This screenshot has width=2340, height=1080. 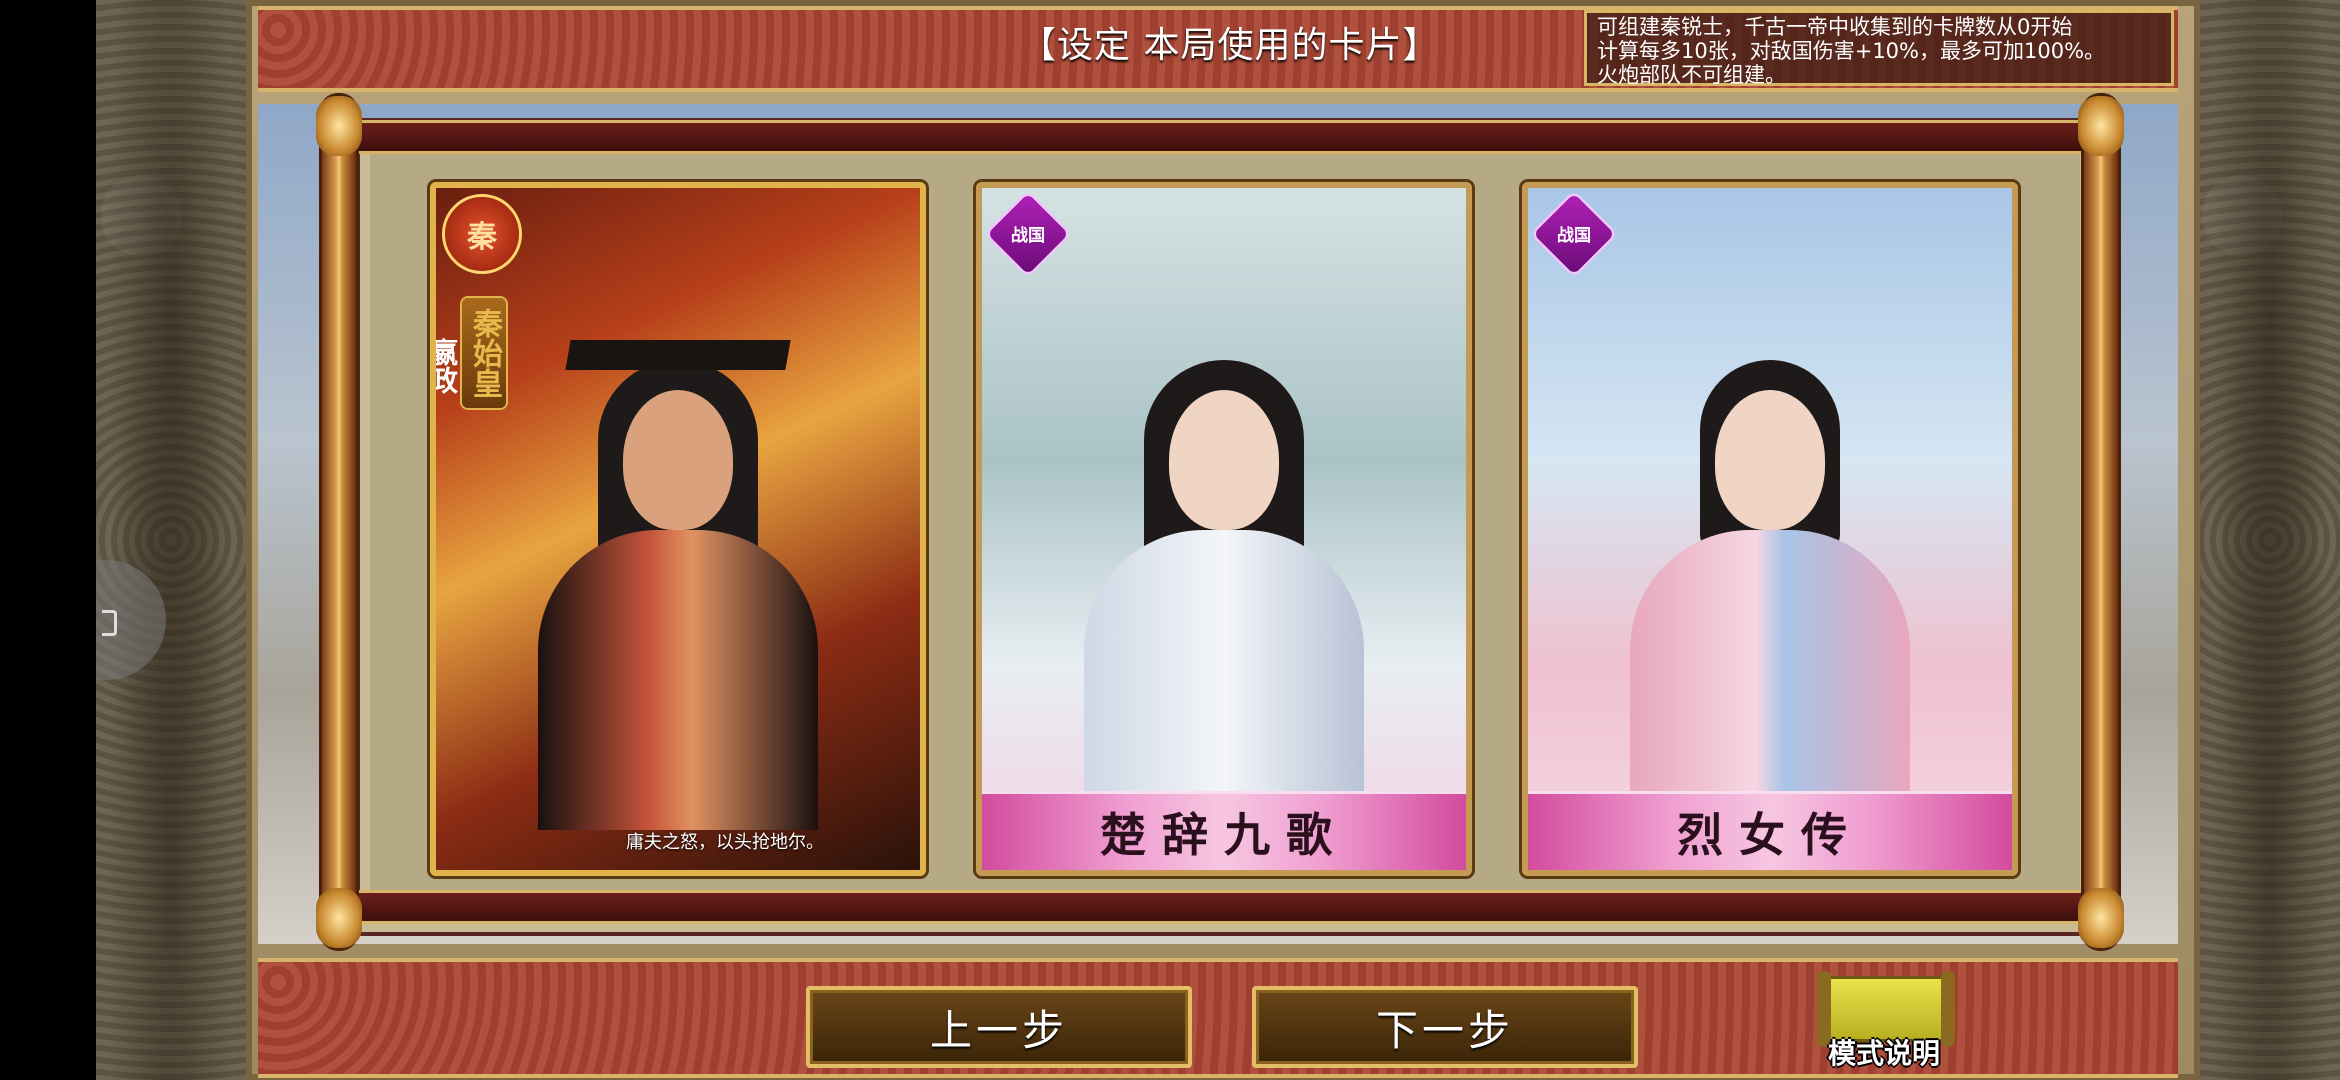 What do you see at coordinates (1770, 835) in the screenshot?
I see `card-name: 烈女传` at bounding box center [1770, 835].